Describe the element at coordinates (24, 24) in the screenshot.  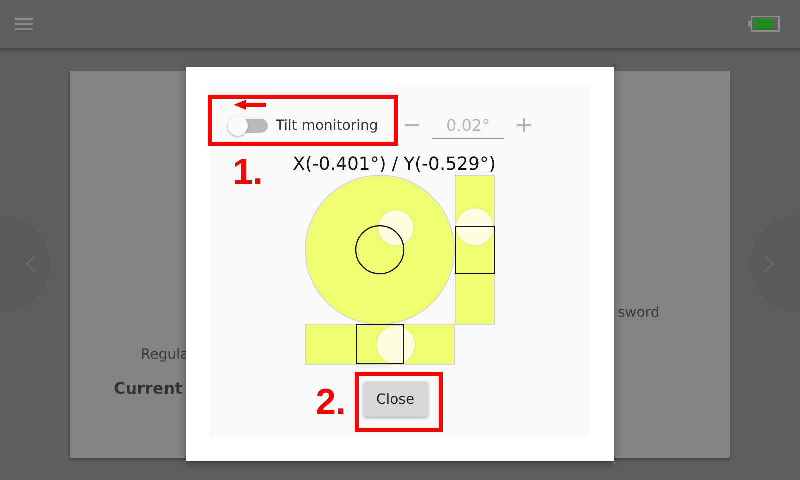
I see `menu-icon` at that location.